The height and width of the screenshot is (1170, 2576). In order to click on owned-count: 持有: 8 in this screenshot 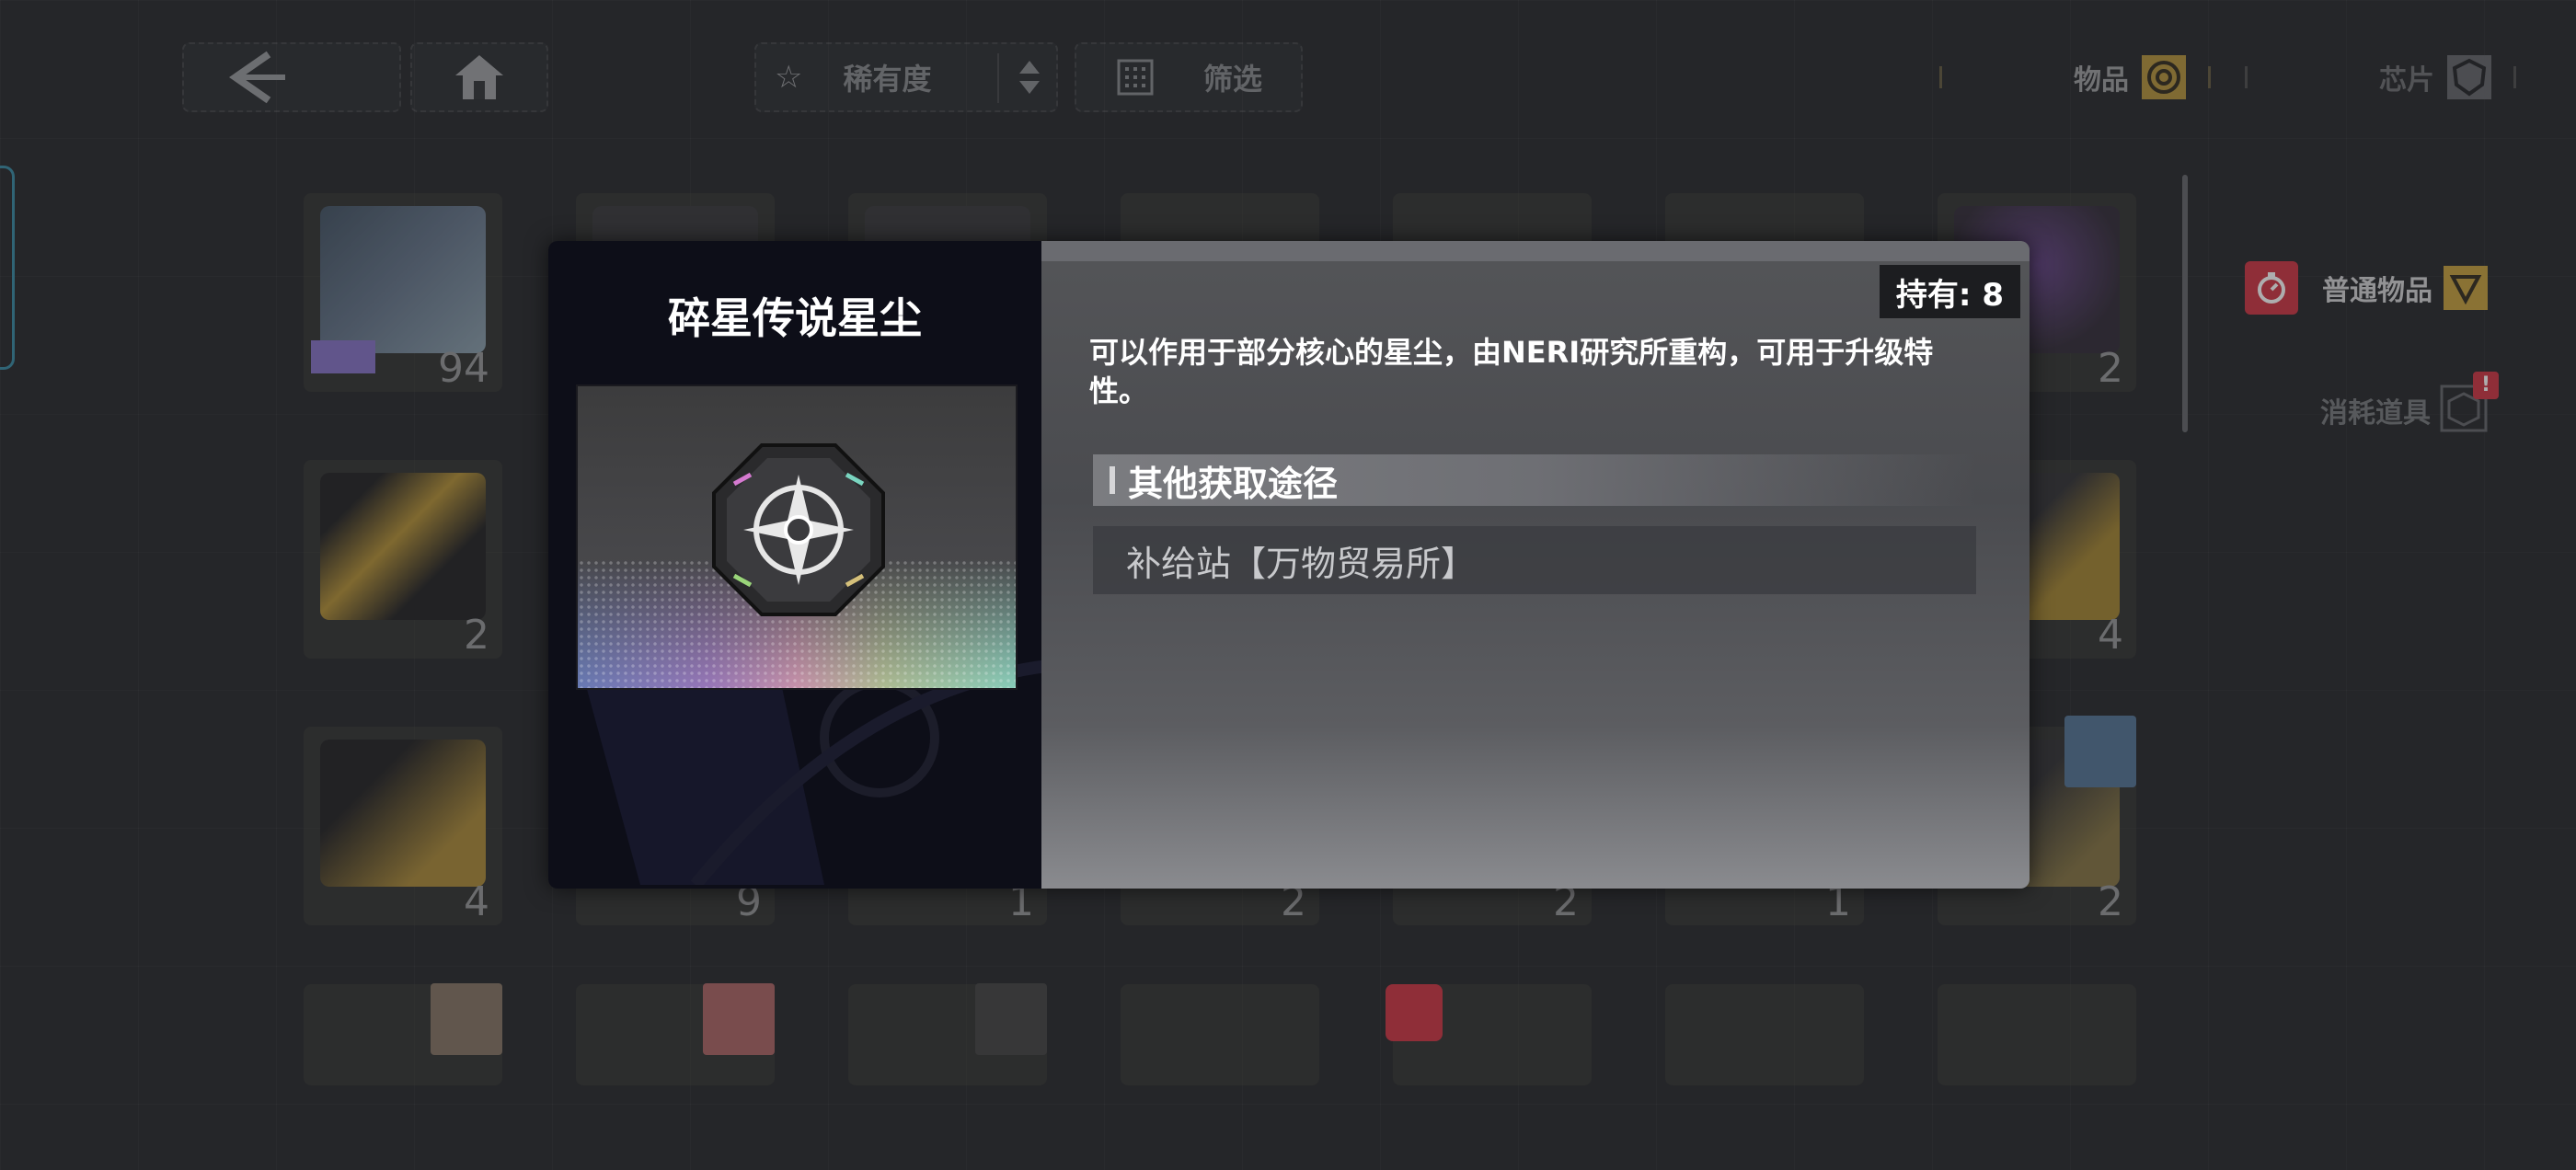, I will do `click(1949, 291)`.